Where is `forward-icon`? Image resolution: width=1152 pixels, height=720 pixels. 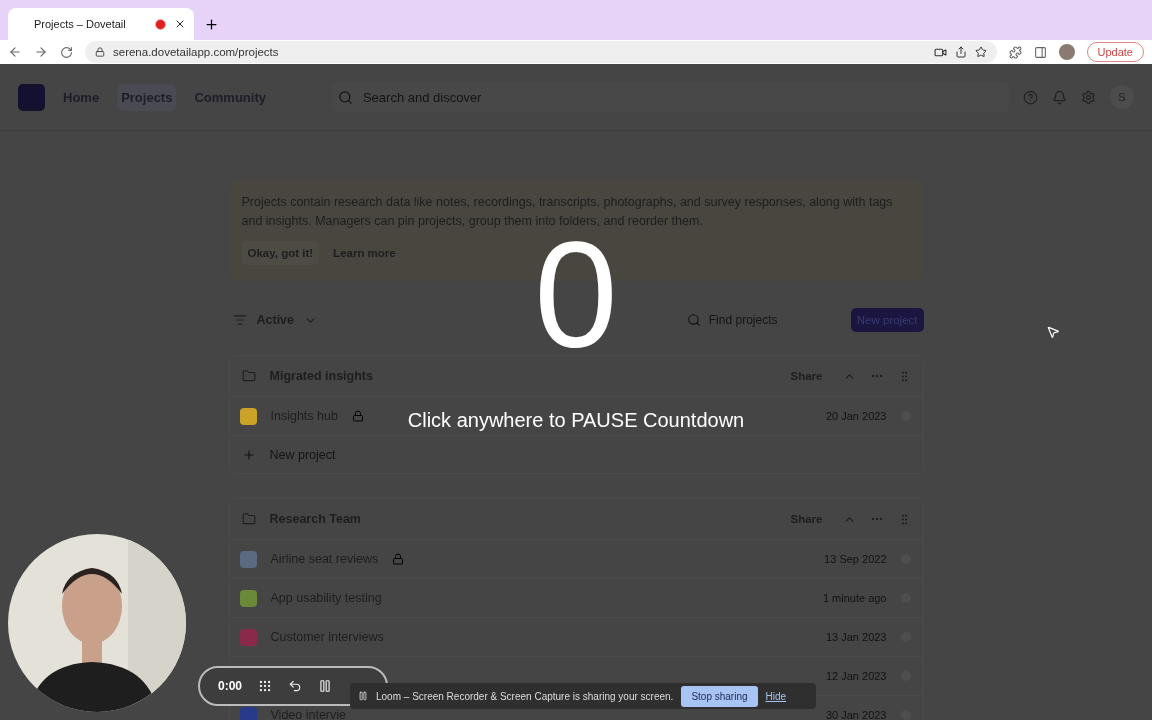 forward-icon is located at coordinates (41, 52).